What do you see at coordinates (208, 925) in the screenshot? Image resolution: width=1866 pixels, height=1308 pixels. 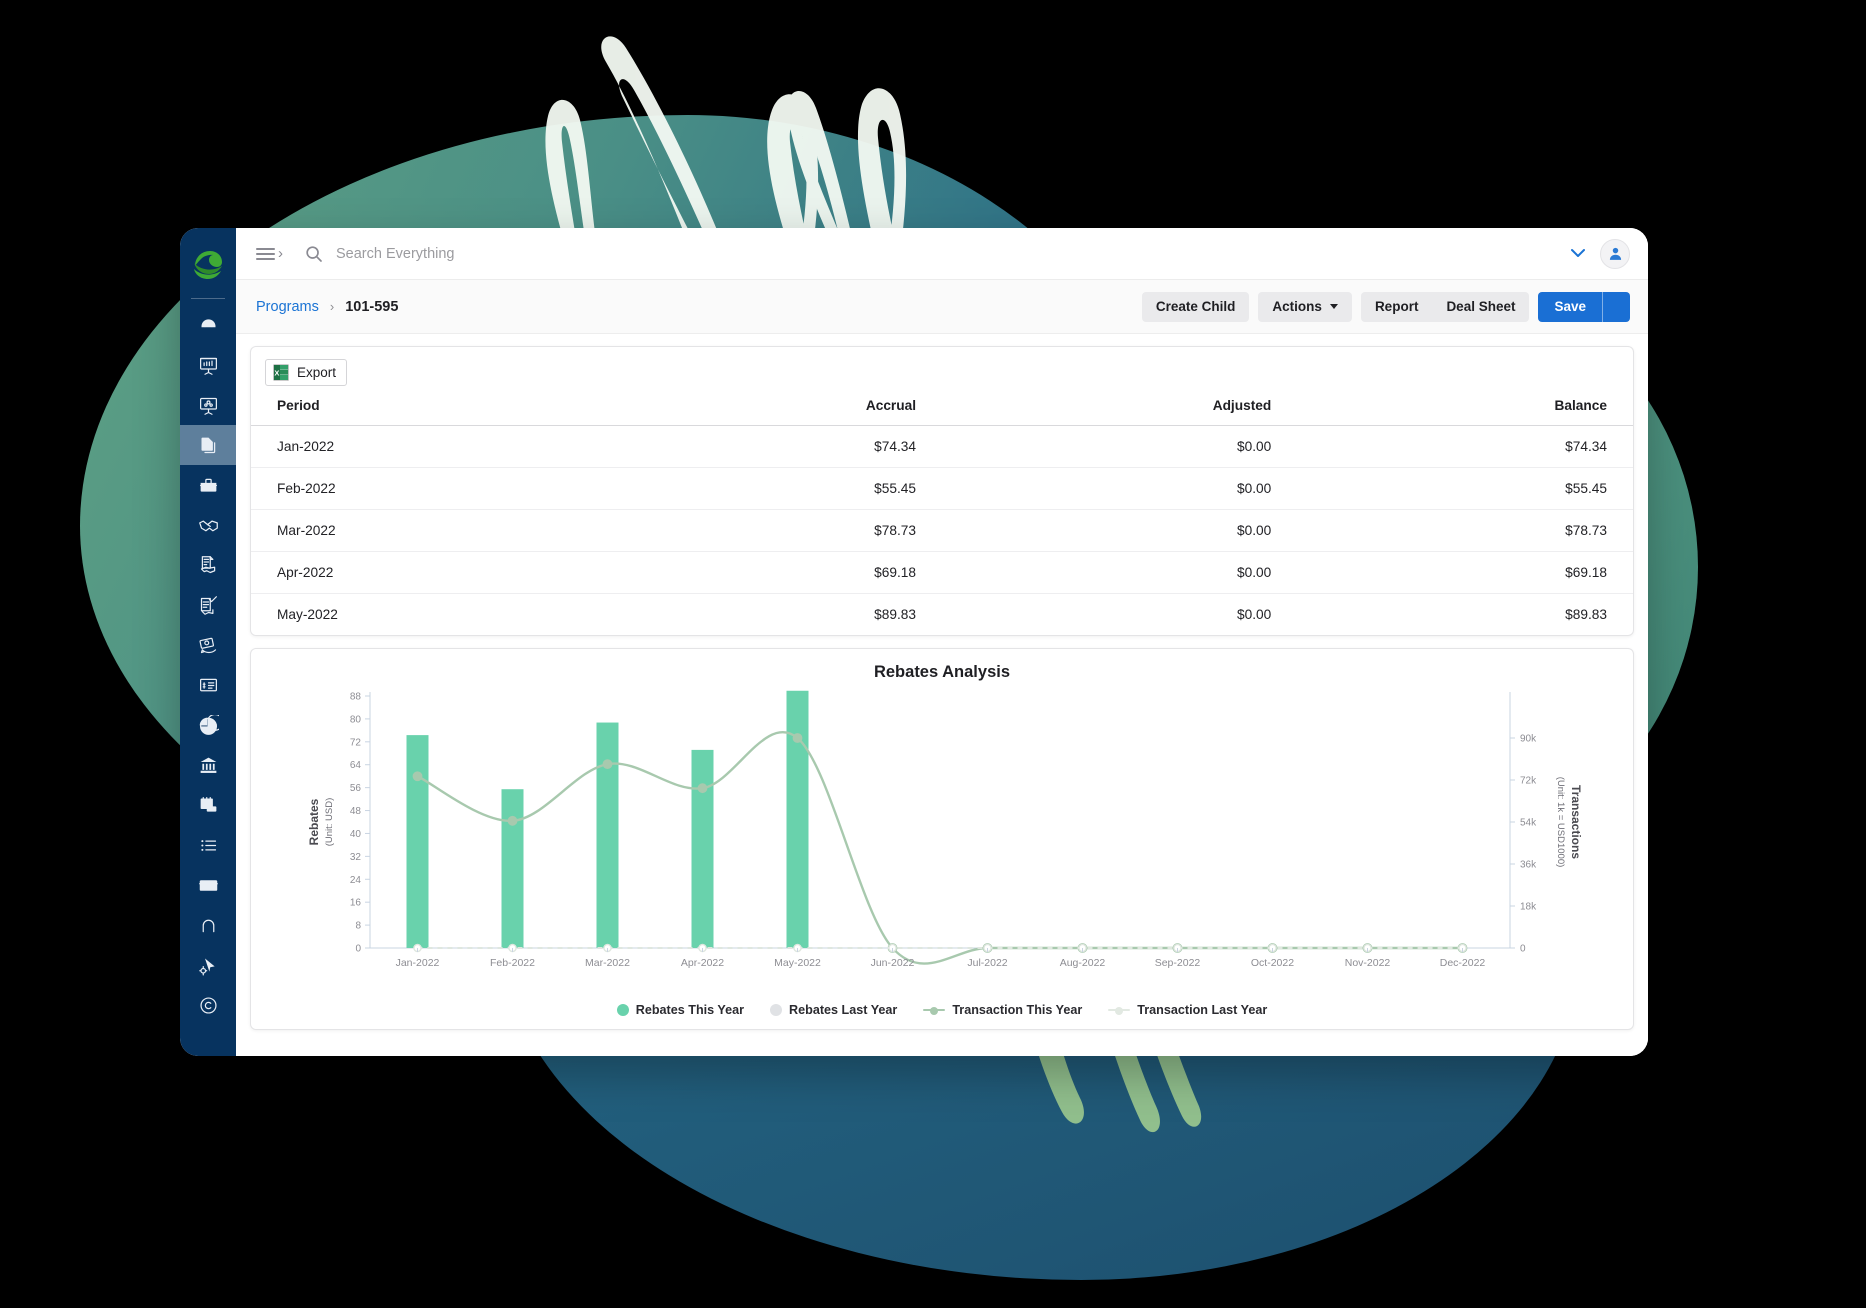 I see `sidebar-item-structures` at bounding box center [208, 925].